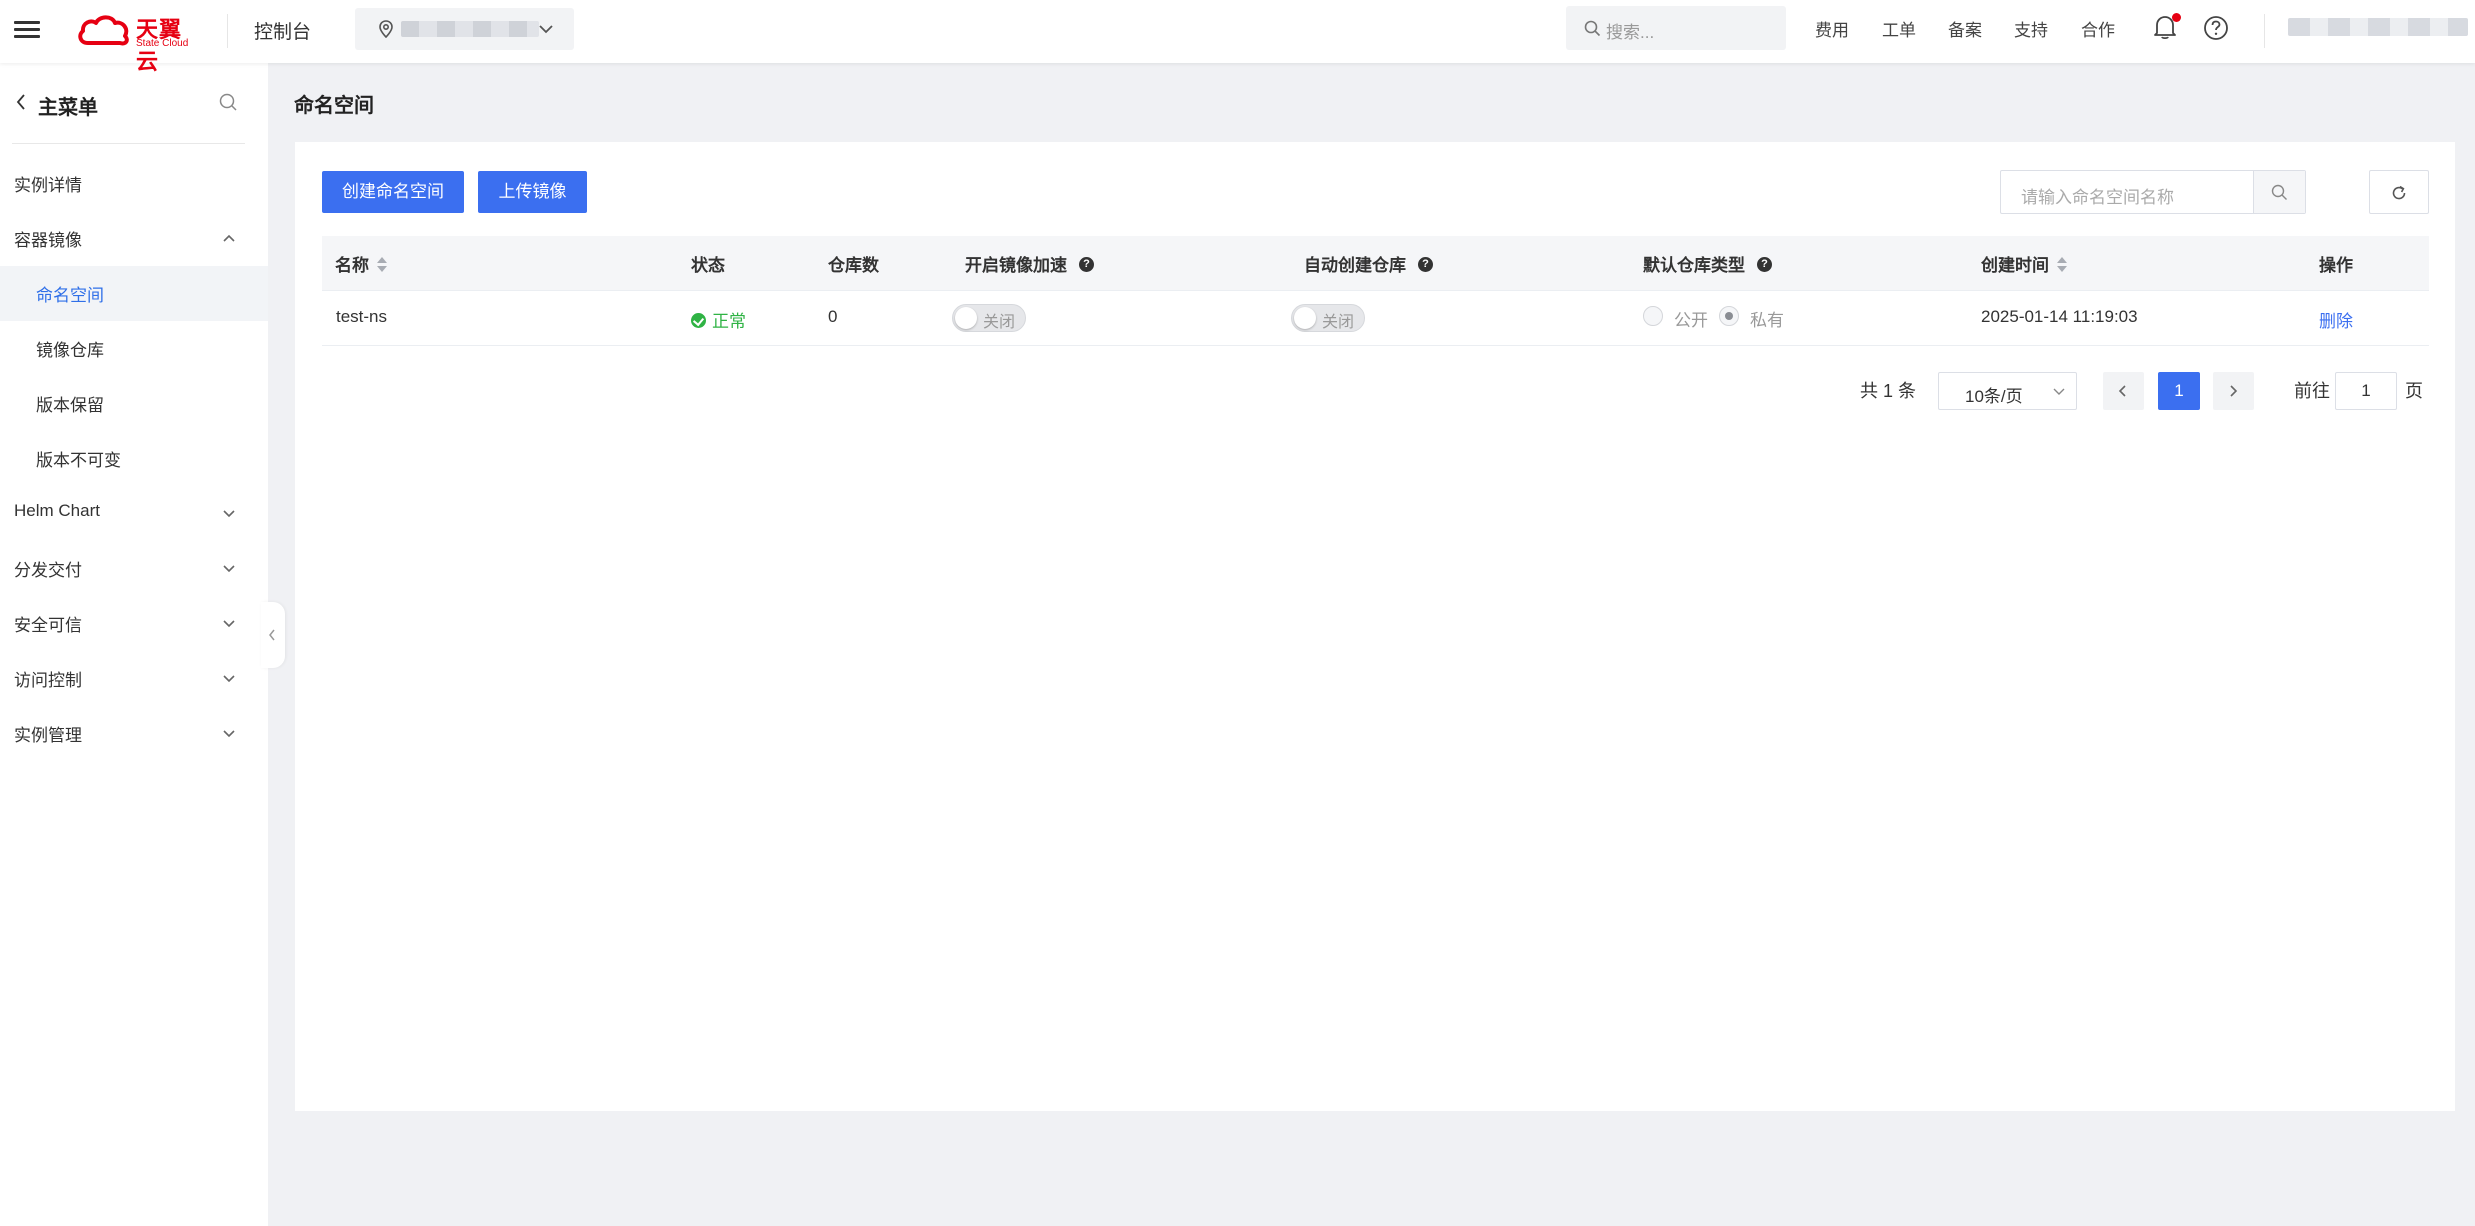 The width and height of the screenshot is (2475, 1226). Describe the element at coordinates (352, 265) in the screenshot. I see `column-header-label: 名称` at that location.